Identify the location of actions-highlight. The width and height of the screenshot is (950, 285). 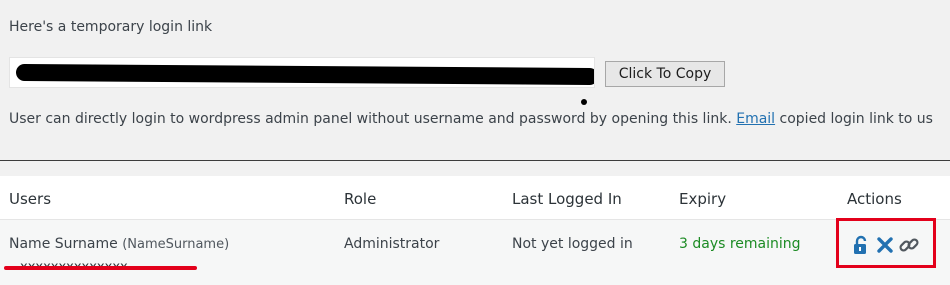
(886, 243).